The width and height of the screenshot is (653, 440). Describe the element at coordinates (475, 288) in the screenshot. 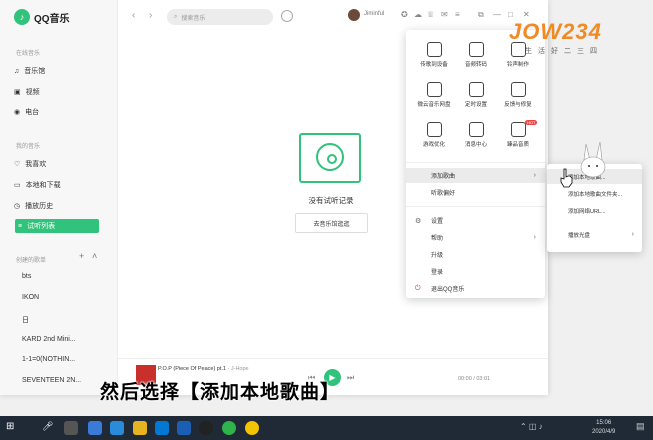

I see `menu-item-exit: ⏻ 退出QQ音乐` at that location.